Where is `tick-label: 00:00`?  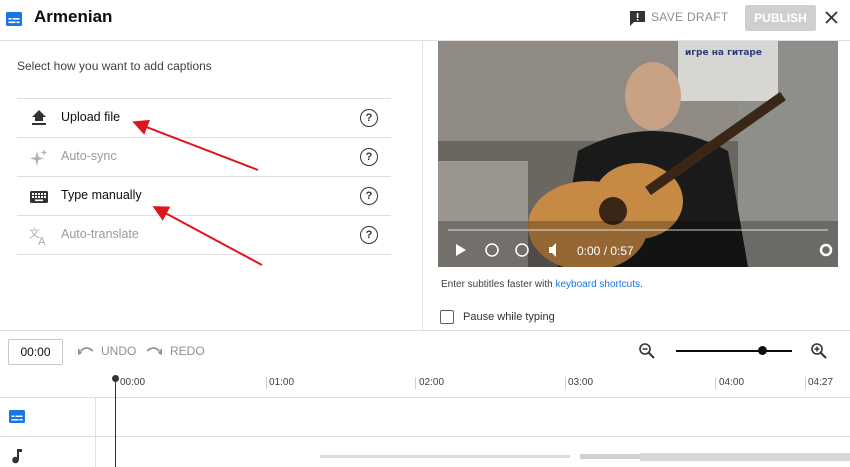 tick-label: 00:00 is located at coordinates (133, 382).